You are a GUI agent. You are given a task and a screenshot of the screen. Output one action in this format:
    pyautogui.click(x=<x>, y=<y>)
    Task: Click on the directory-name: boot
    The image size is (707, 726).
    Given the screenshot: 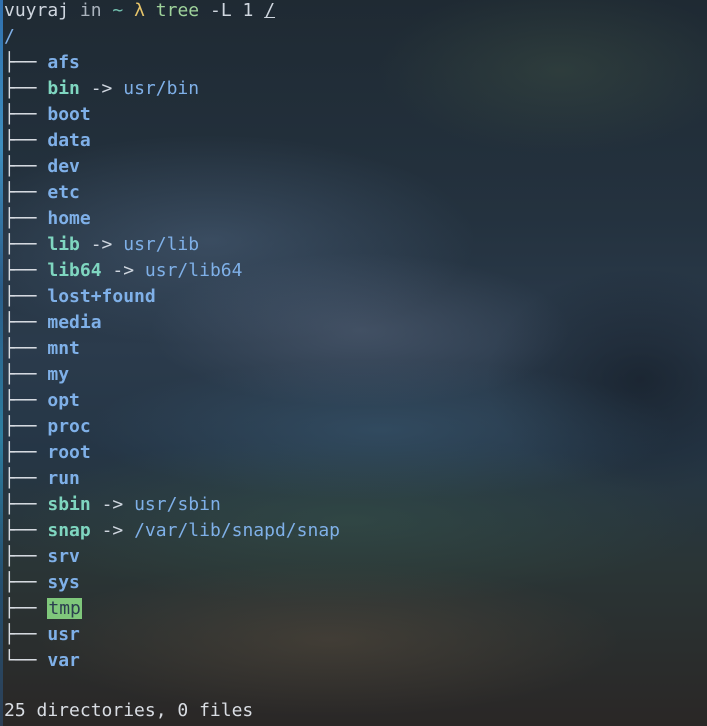 What is the action you would take?
    pyautogui.click(x=69, y=114)
    